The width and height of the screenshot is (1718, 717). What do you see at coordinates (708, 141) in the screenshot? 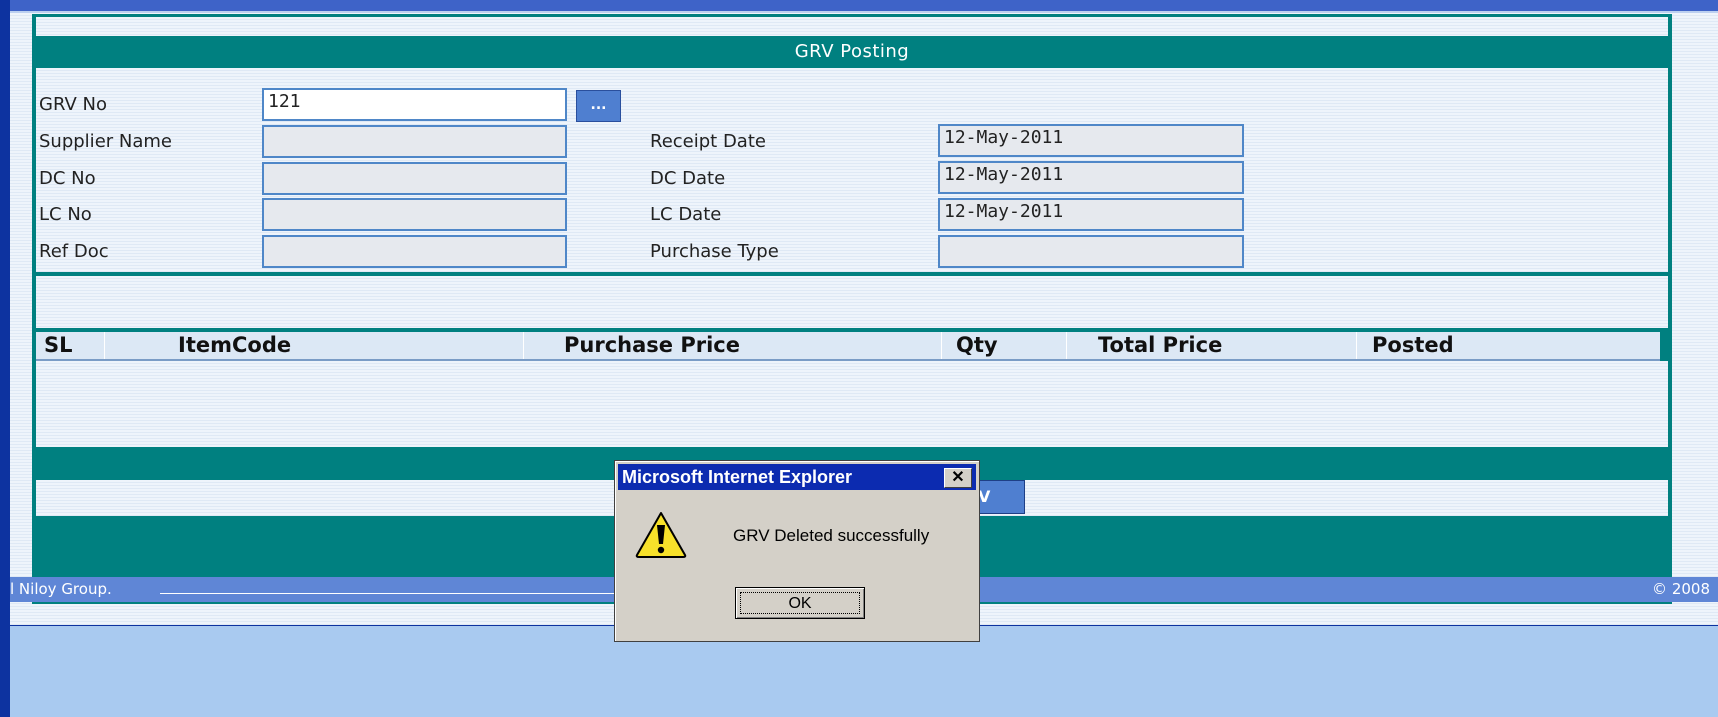
I see `receipt-date-label: Receipt Date` at bounding box center [708, 141].